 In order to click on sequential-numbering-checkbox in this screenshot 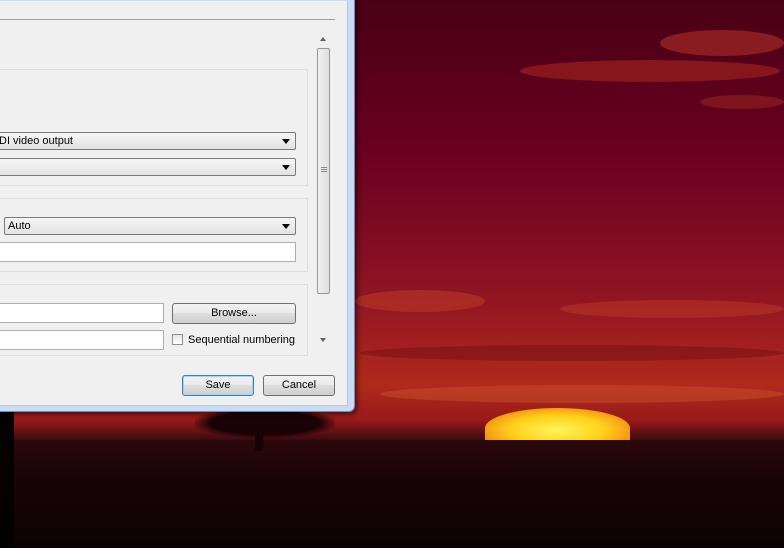, I will do `click(177, 339)`.